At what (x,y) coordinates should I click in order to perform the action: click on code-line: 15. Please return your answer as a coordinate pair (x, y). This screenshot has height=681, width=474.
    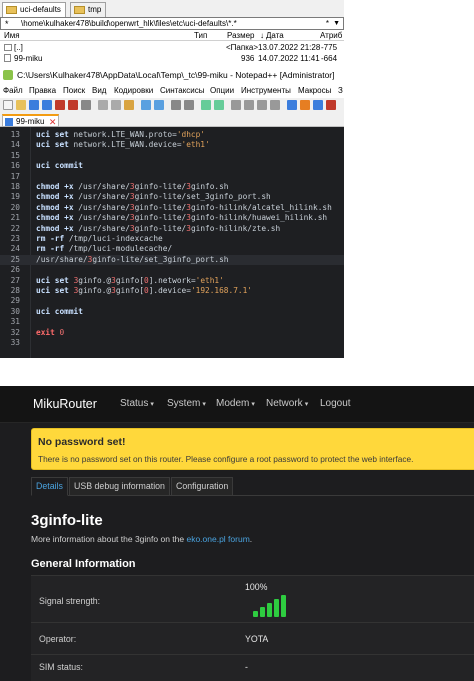
    Looking at the image, I should click on (172, 156).